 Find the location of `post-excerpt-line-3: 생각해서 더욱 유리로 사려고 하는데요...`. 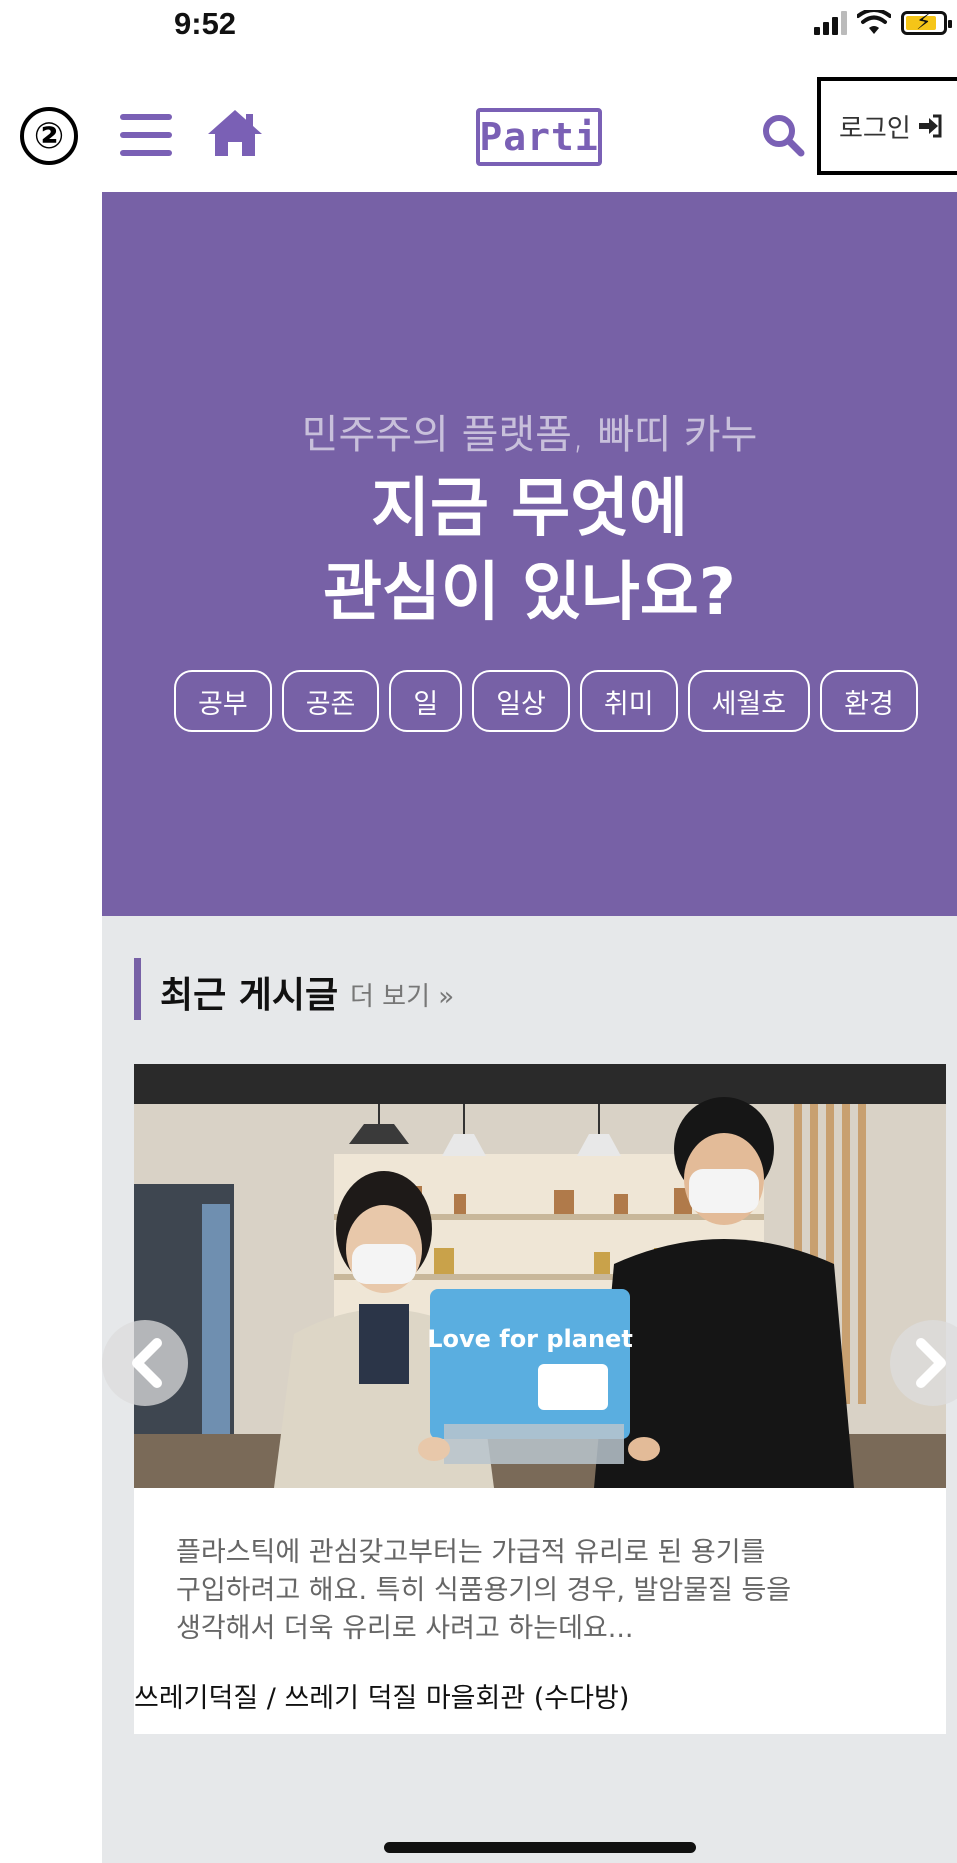

post-excerpt-line-3: 생각해서 더욱 유리로 사려고 하는데요... is located at coordinates (405, 1628).